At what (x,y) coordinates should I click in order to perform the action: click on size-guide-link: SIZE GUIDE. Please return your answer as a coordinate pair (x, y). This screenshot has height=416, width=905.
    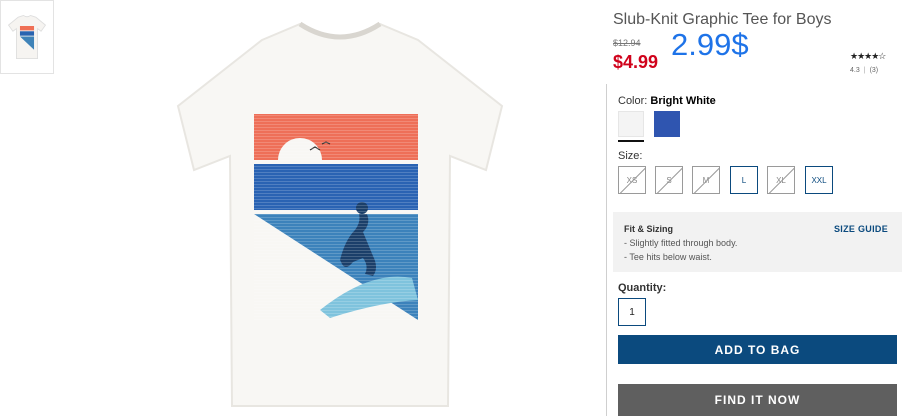
    Looking at the image, I should click on (861, 229).